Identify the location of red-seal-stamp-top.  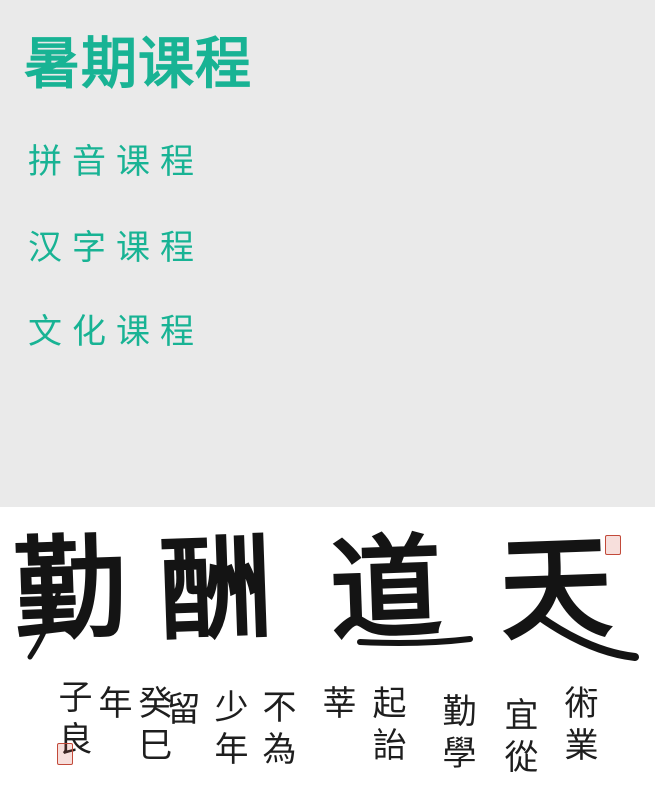
(613, 545).